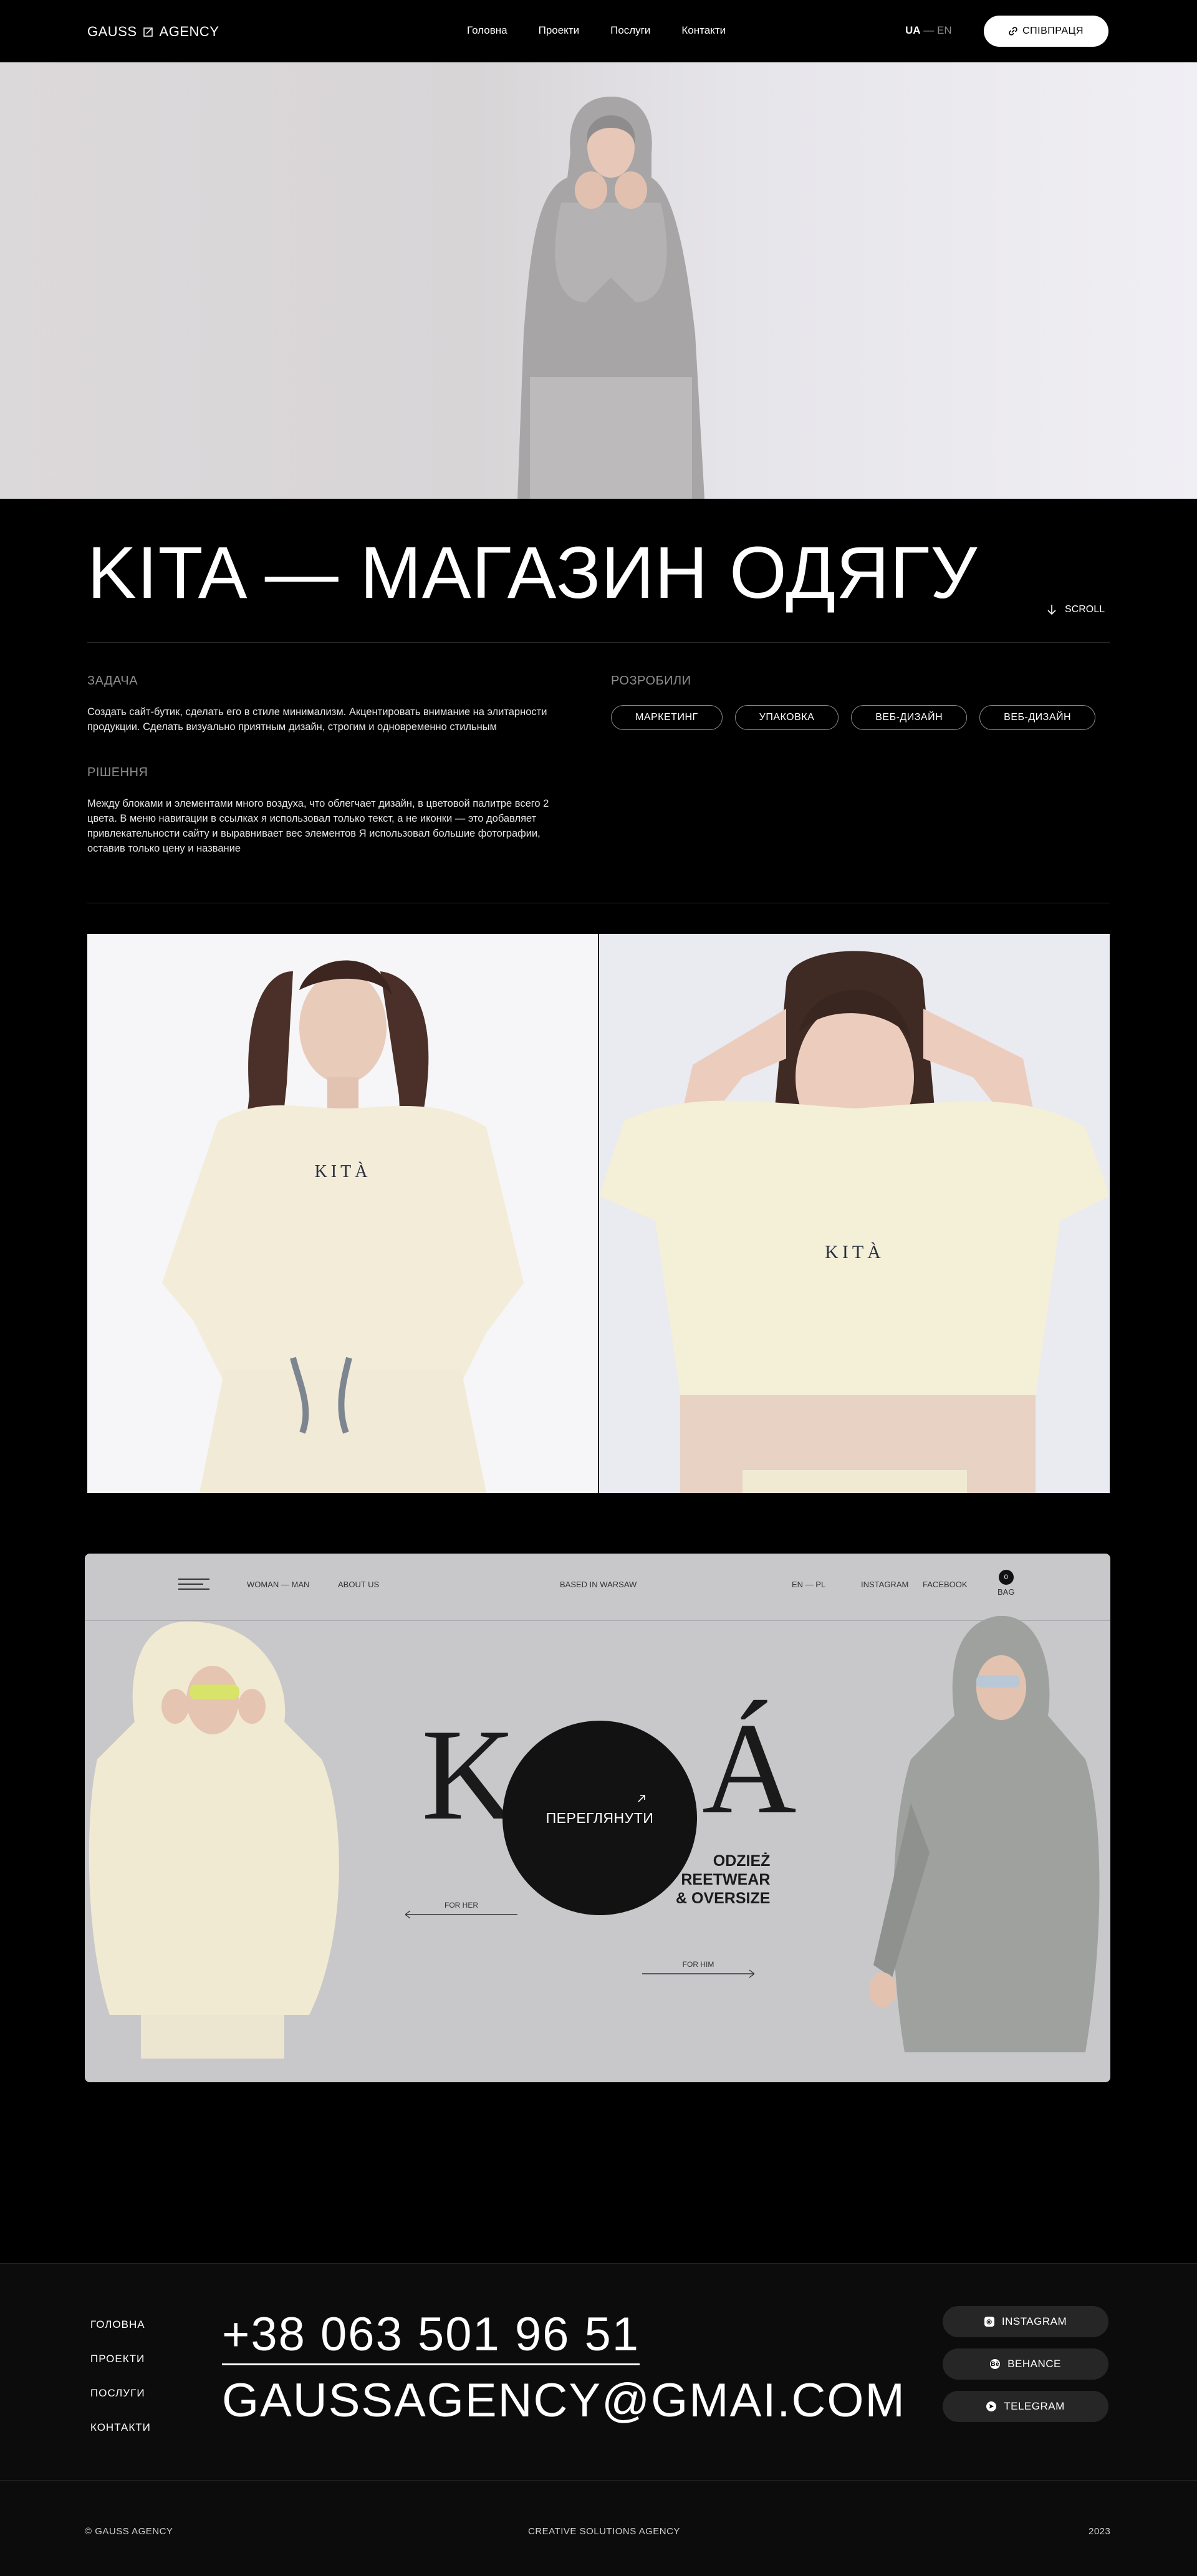 Image resolution: width=1197 pixels, height=2576 pixels. What do you see at coordinates (461, 1905) in the screenshot?
I see `for-her-label: FOR HER` at bounding box center [461, 1905].